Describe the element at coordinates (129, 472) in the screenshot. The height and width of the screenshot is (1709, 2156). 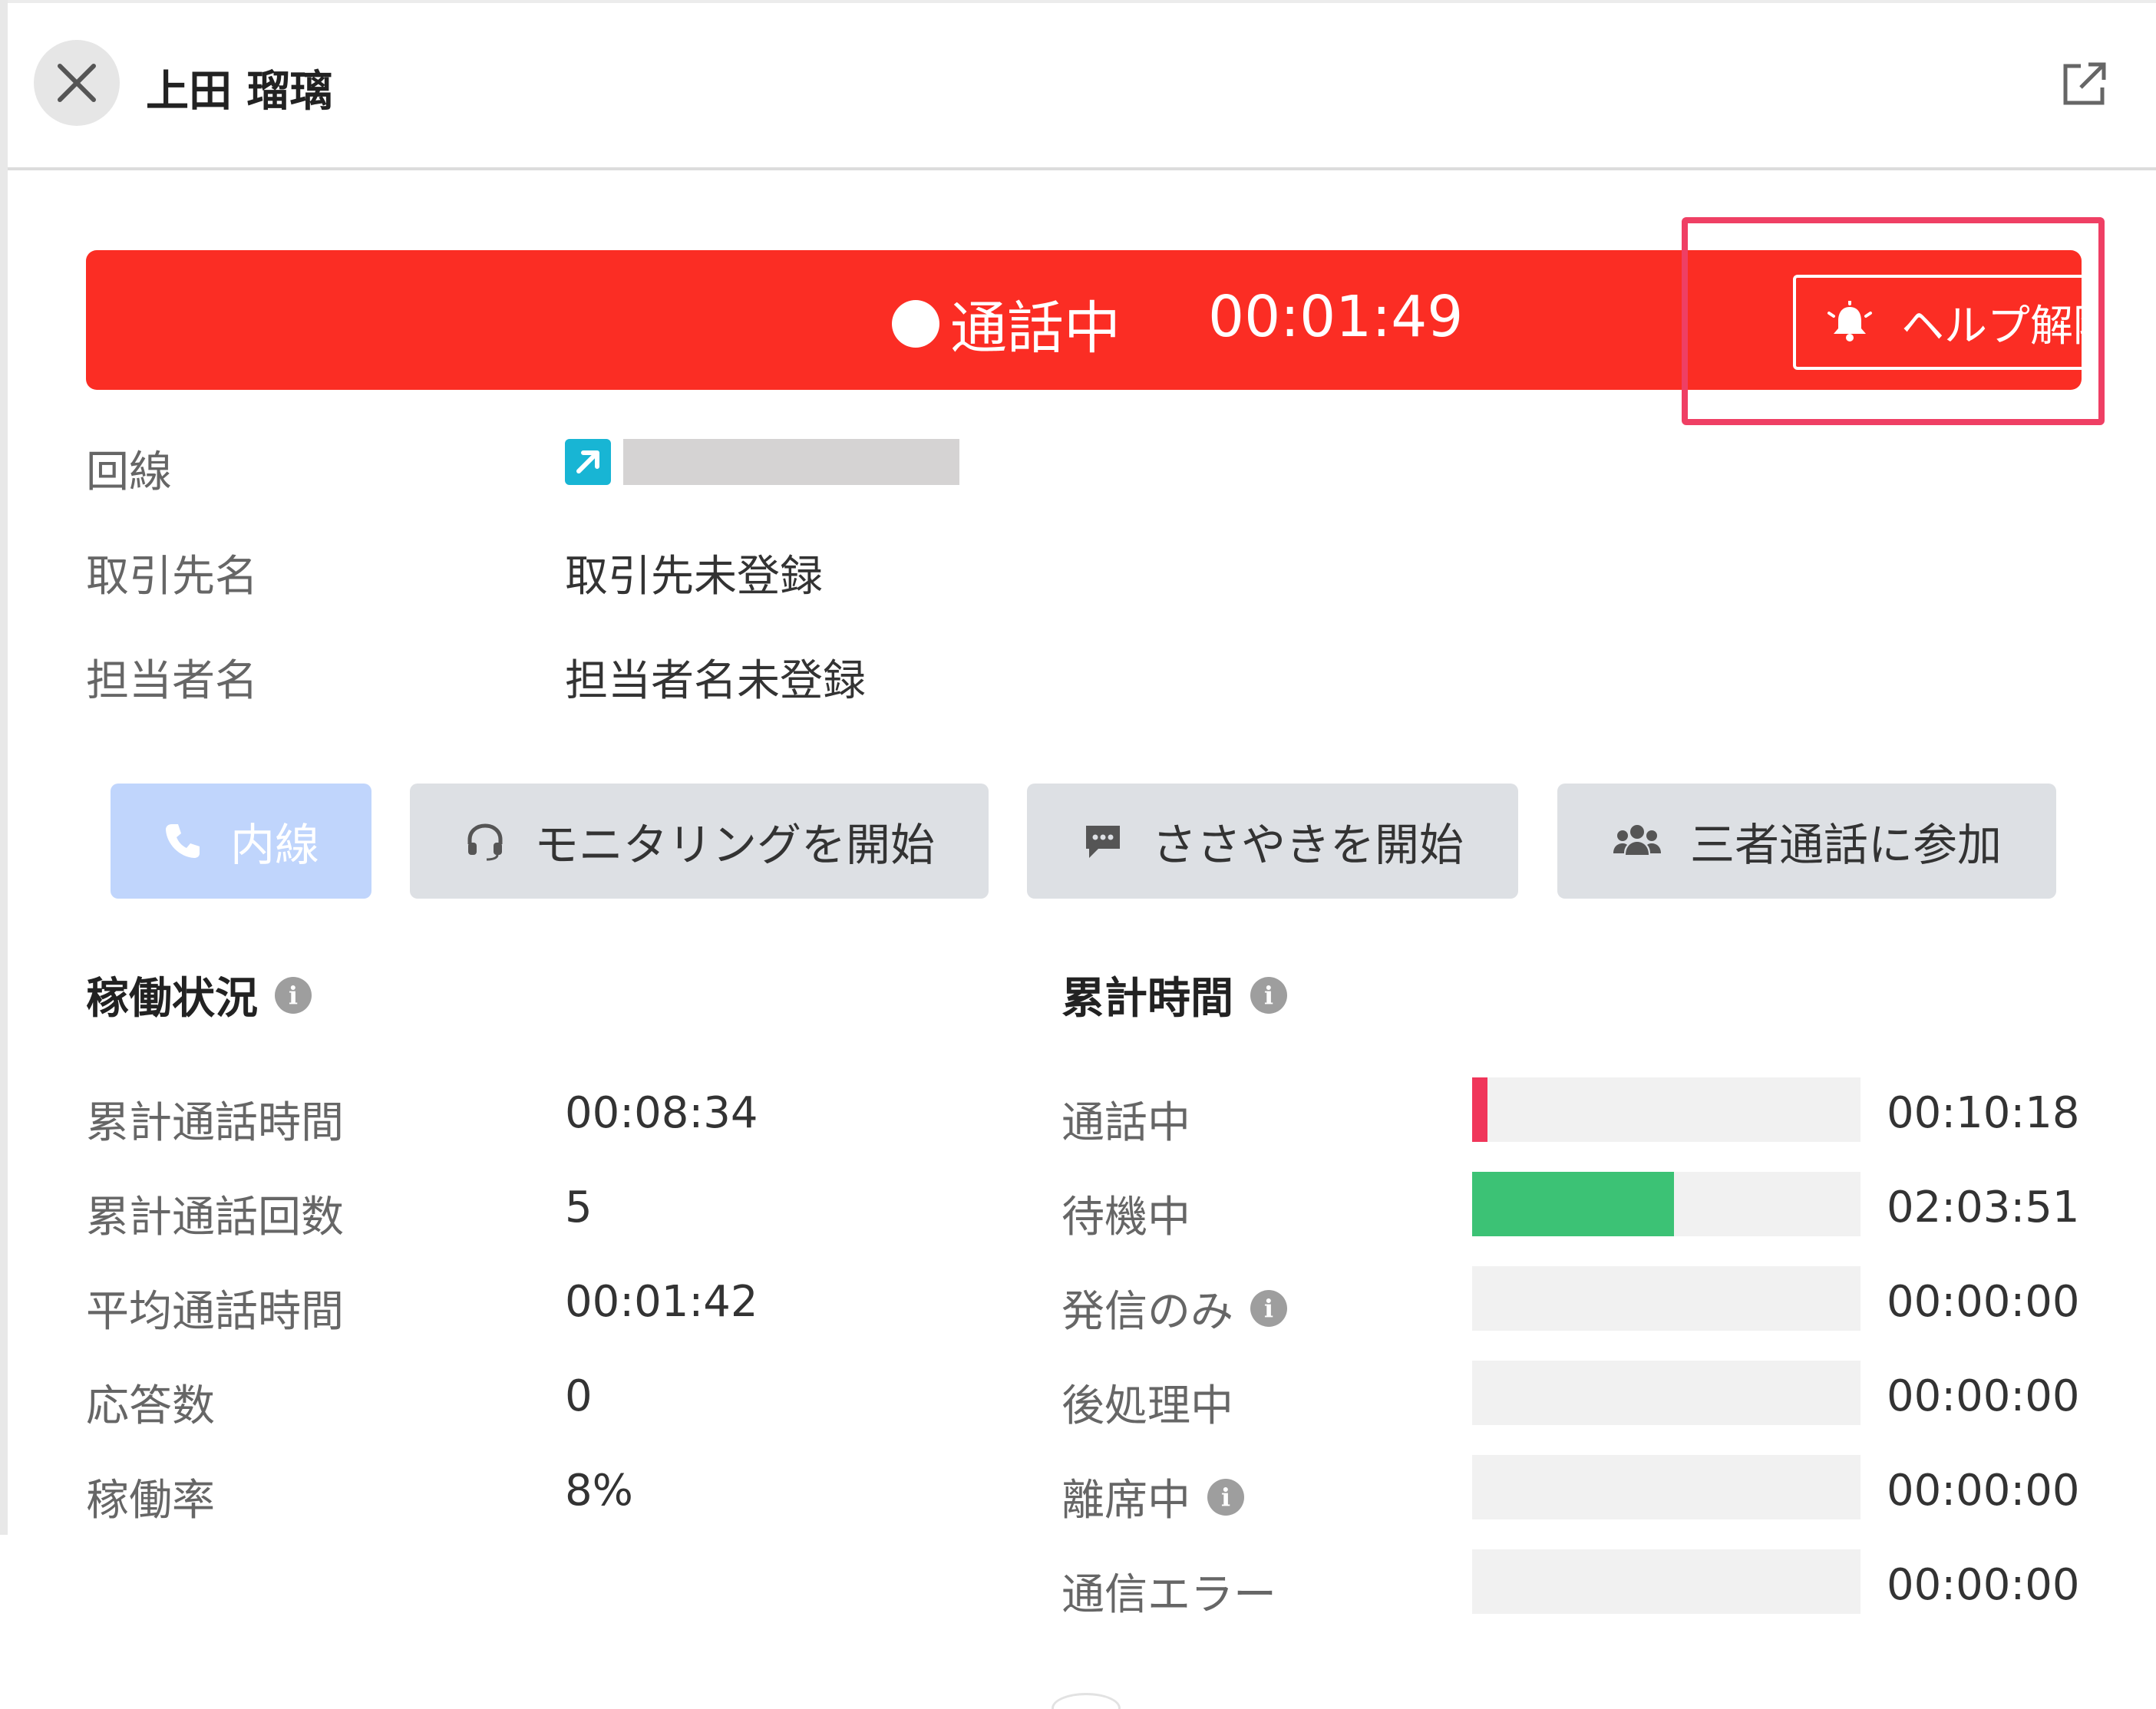
I see `line-label: 回線` at that location.